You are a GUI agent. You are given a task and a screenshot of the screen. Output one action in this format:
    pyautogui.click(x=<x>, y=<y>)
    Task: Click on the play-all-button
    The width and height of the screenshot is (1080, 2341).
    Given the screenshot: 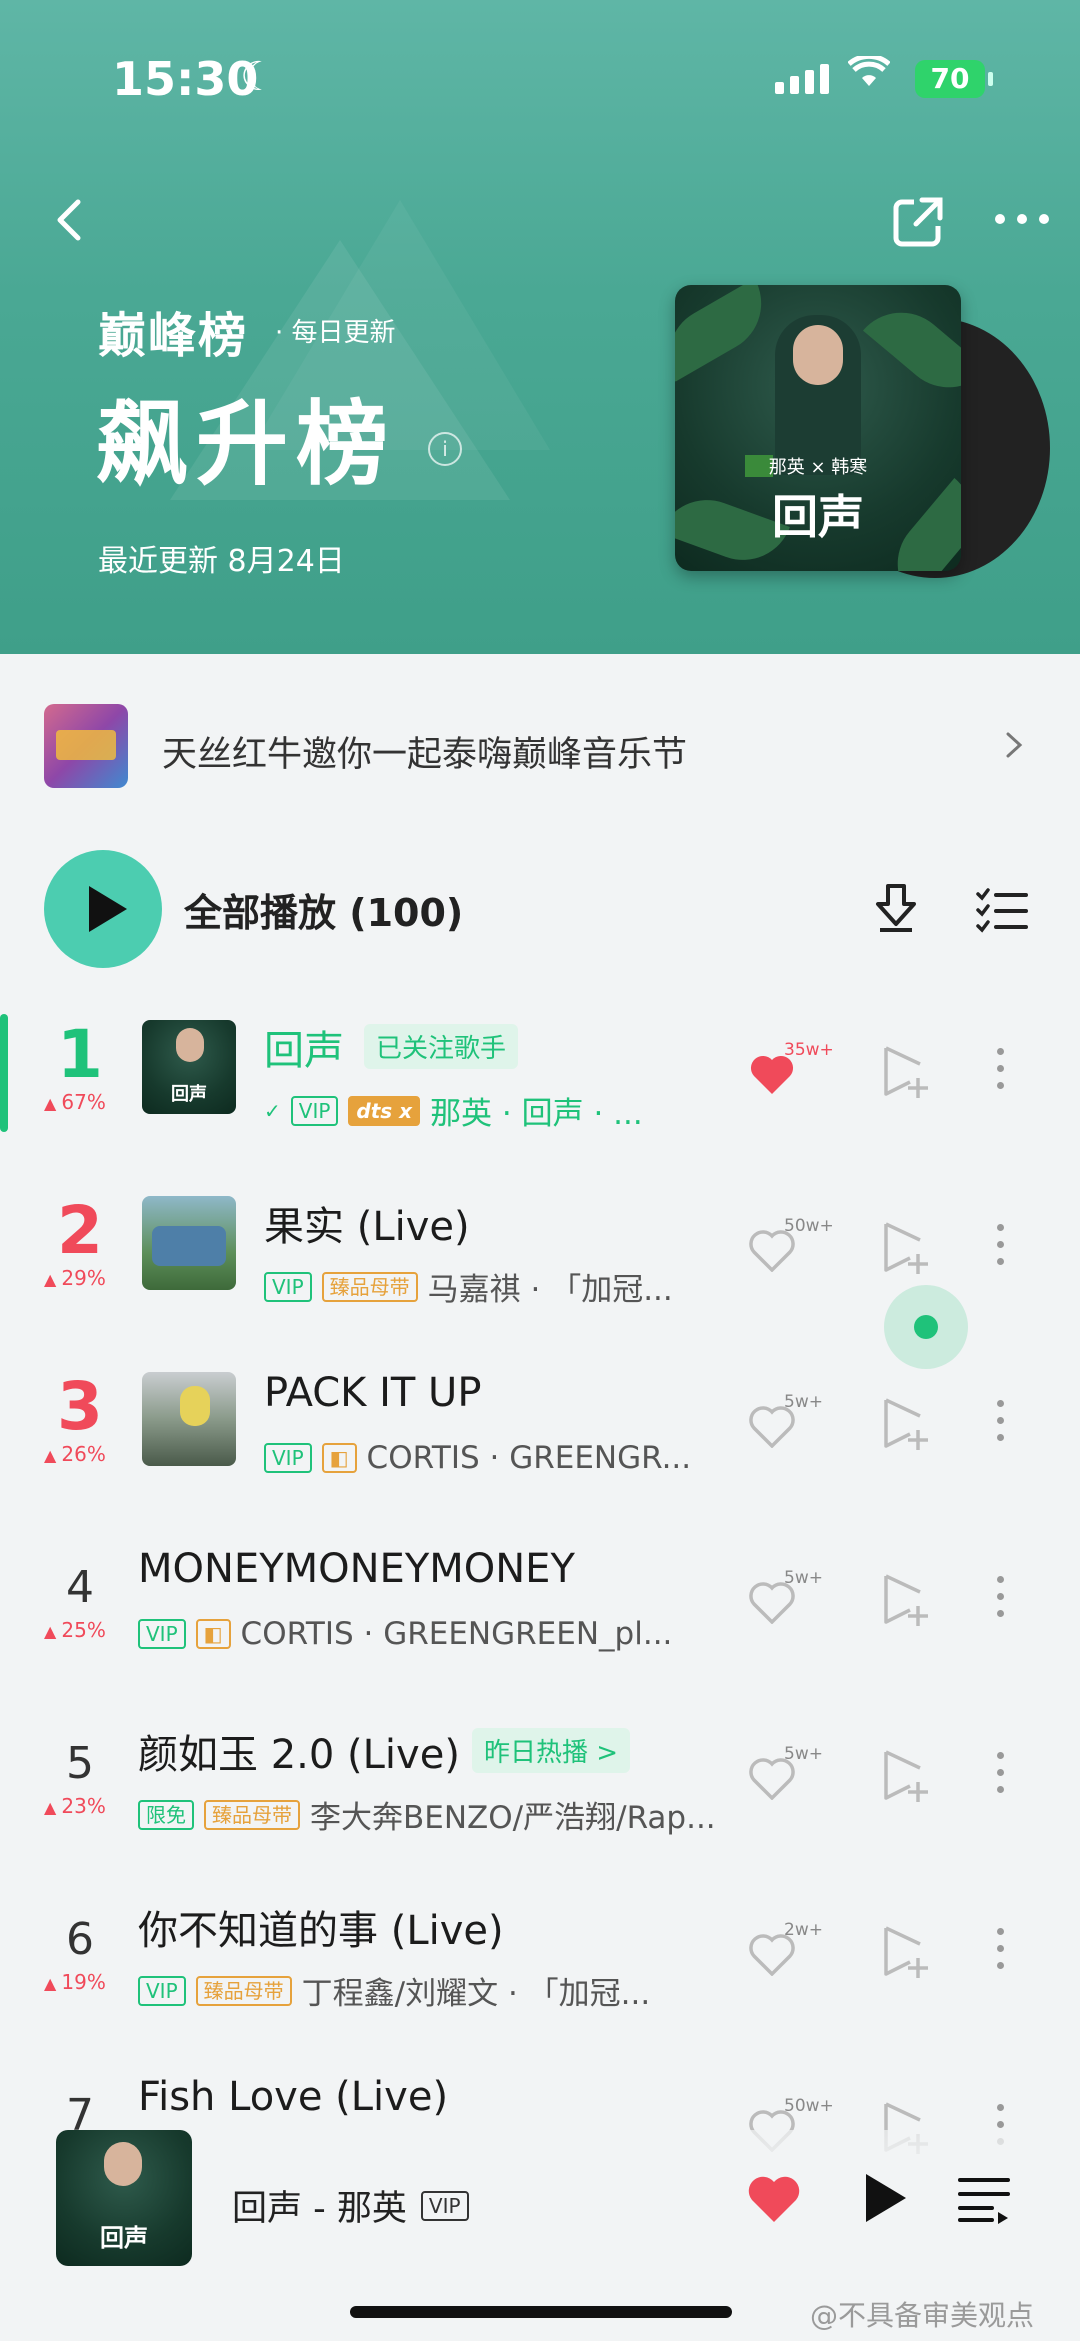 What is the action you would take?
    pyautogui.click(x=103, y=909)
    